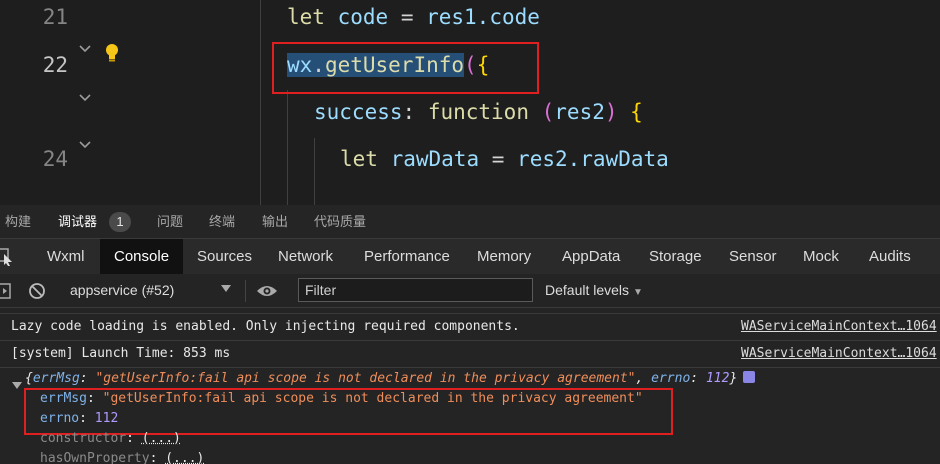 The image size is (940, 464). I want to click on code-rhs: res1.code, so click(483, 17).